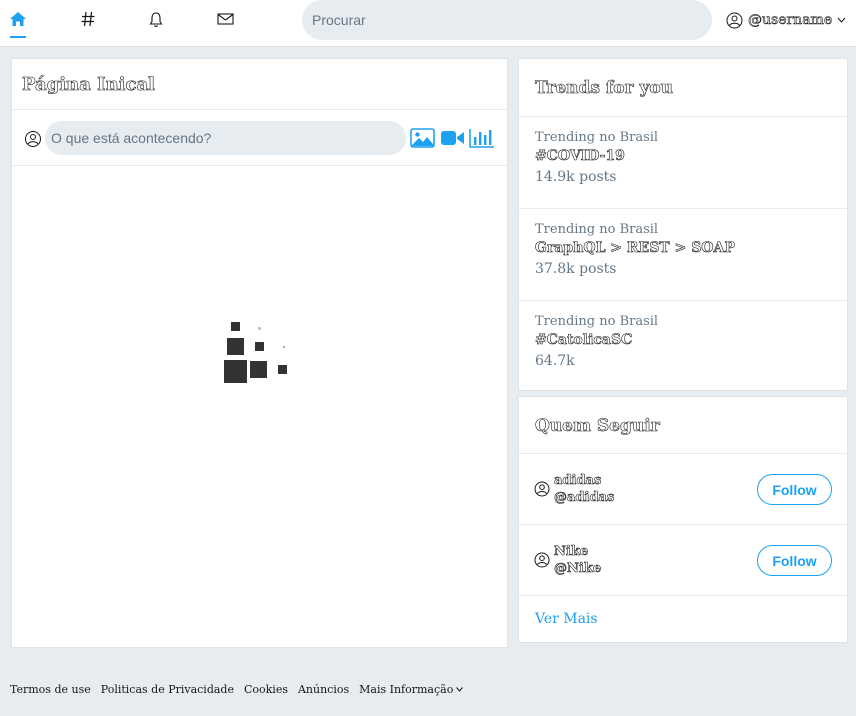 Image resolution: width=856 pixels, height=716 pixels. I want to click on loading-spinner, so click(259, 354).